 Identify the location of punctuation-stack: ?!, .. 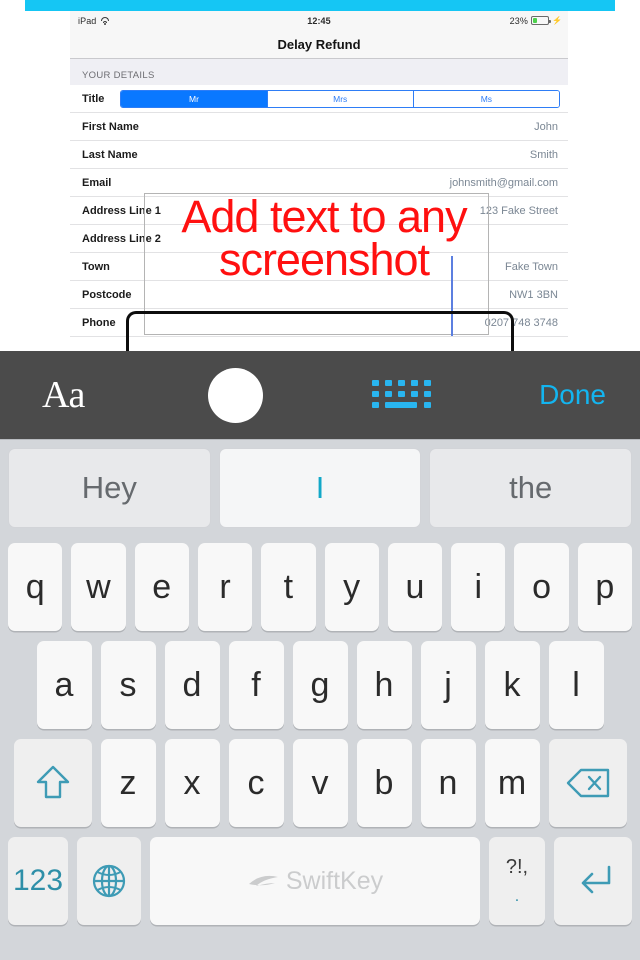
(517, 881).